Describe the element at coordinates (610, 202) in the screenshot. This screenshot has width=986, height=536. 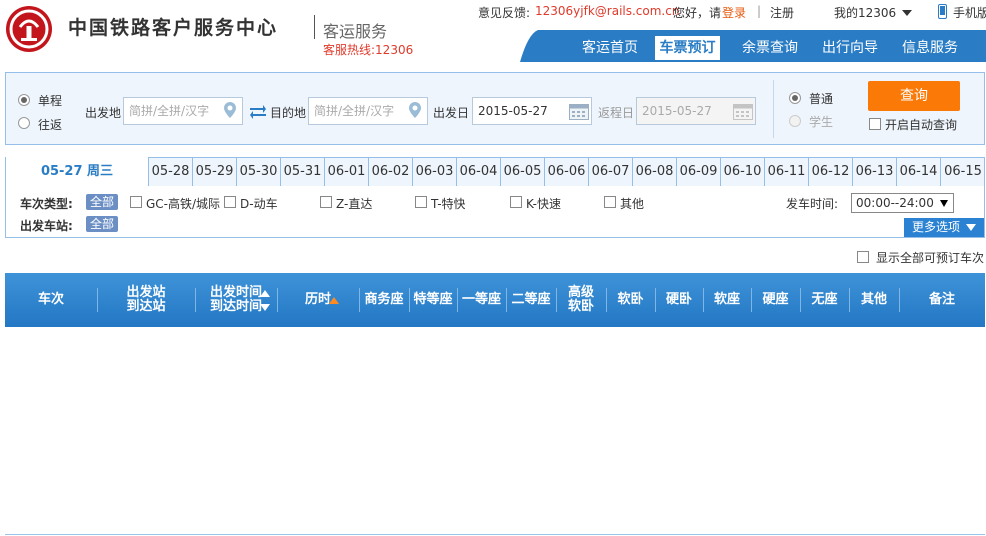
I see `train-type-other-checkbox` at that location.